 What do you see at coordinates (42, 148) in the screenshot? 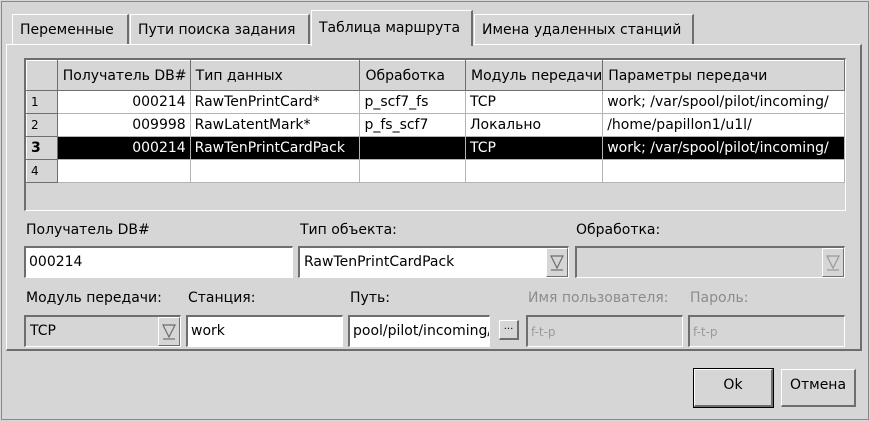
I see `row-number: 3` at bounding box center [42, 148].